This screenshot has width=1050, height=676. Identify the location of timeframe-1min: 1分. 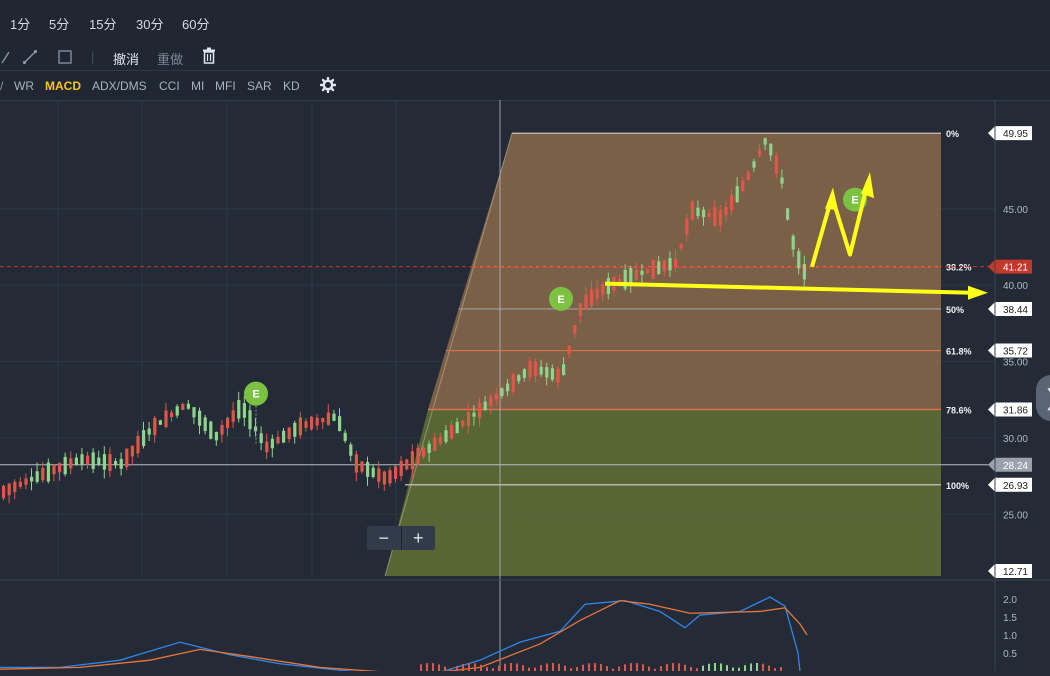
(20, 23).